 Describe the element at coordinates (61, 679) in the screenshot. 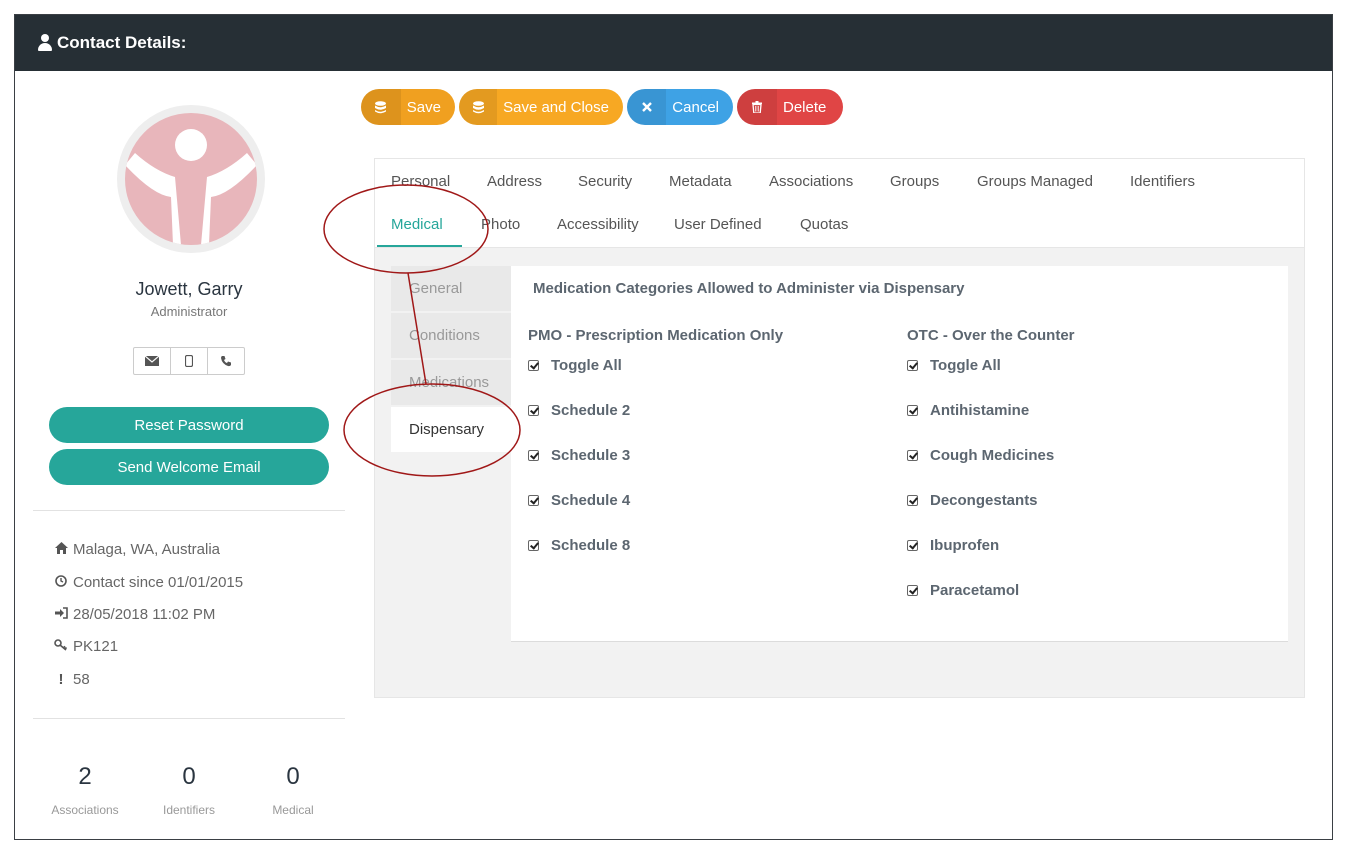

I see `exclamation-icon: !` at that location.